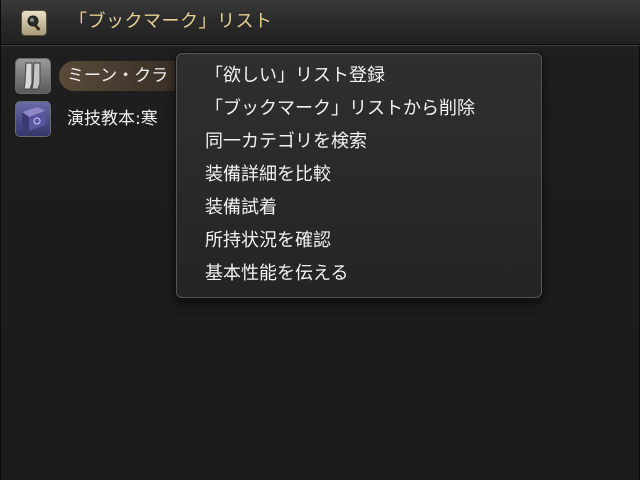  I want to click on window-title: 「ブックマーク」リスト, so click(171, 21).